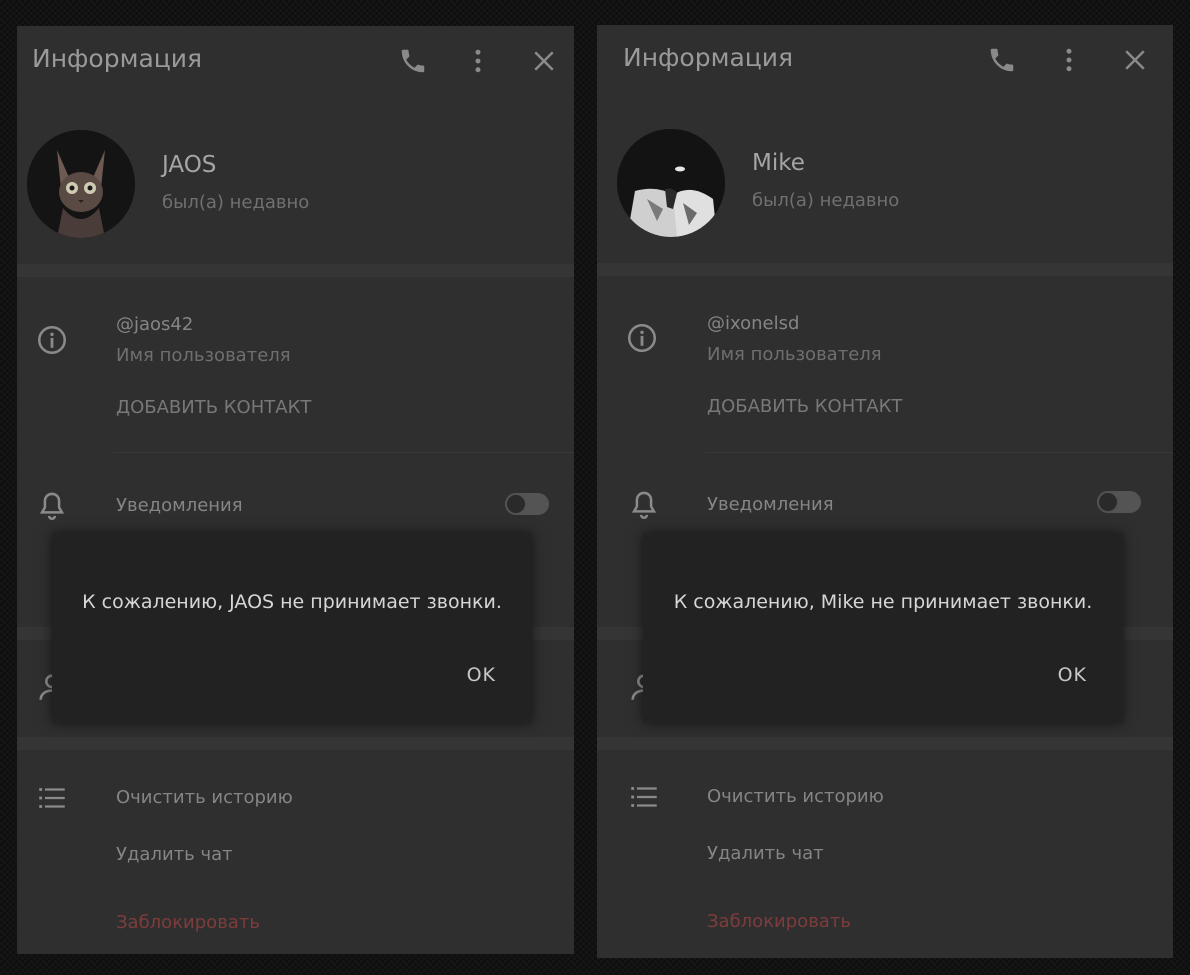 The image size is (1190, 975). I want to click on contact-name: JAOS, so click(189, 165).